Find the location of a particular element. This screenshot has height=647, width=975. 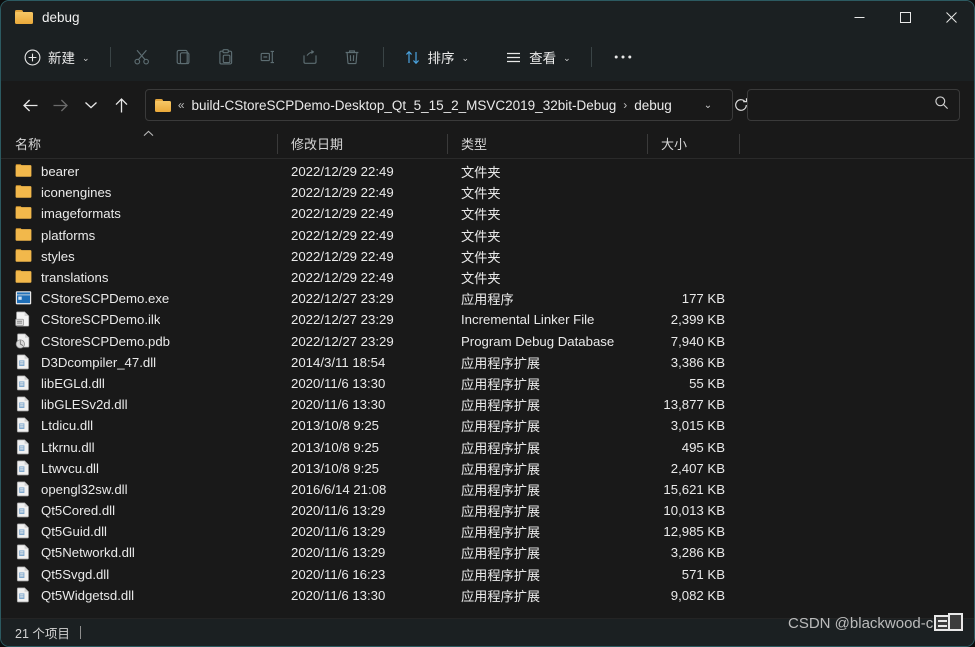

pdb-icon is located at coordinates (23, 341).